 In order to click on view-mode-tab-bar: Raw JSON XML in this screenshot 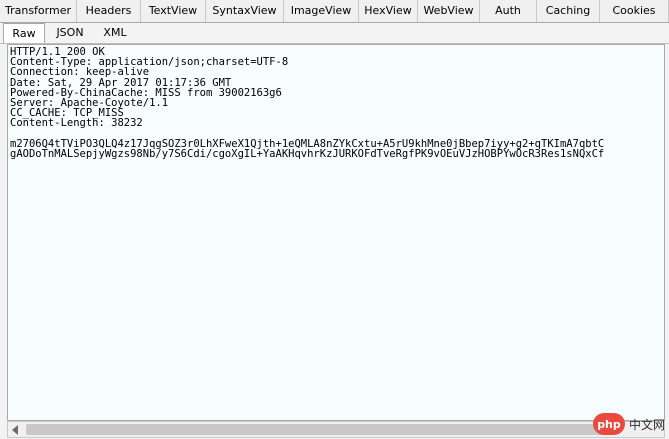, I will do `click(334, 33)`.